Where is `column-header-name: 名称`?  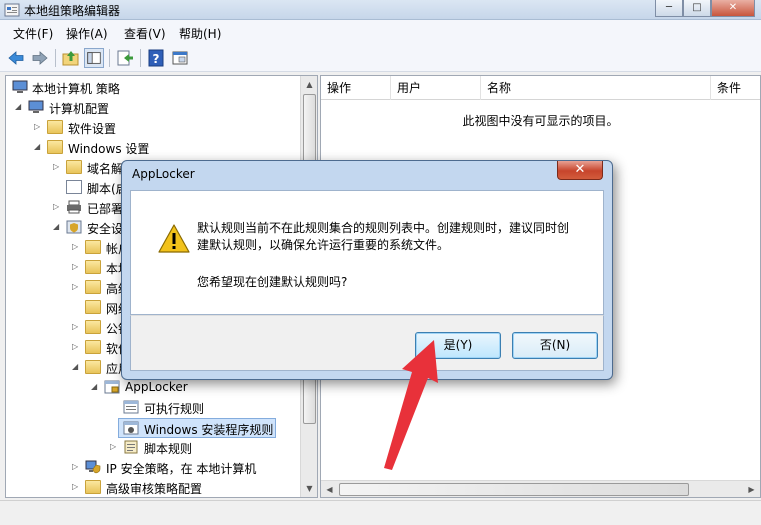 column-header-name: 名称 is located at coordinates (596, 88).